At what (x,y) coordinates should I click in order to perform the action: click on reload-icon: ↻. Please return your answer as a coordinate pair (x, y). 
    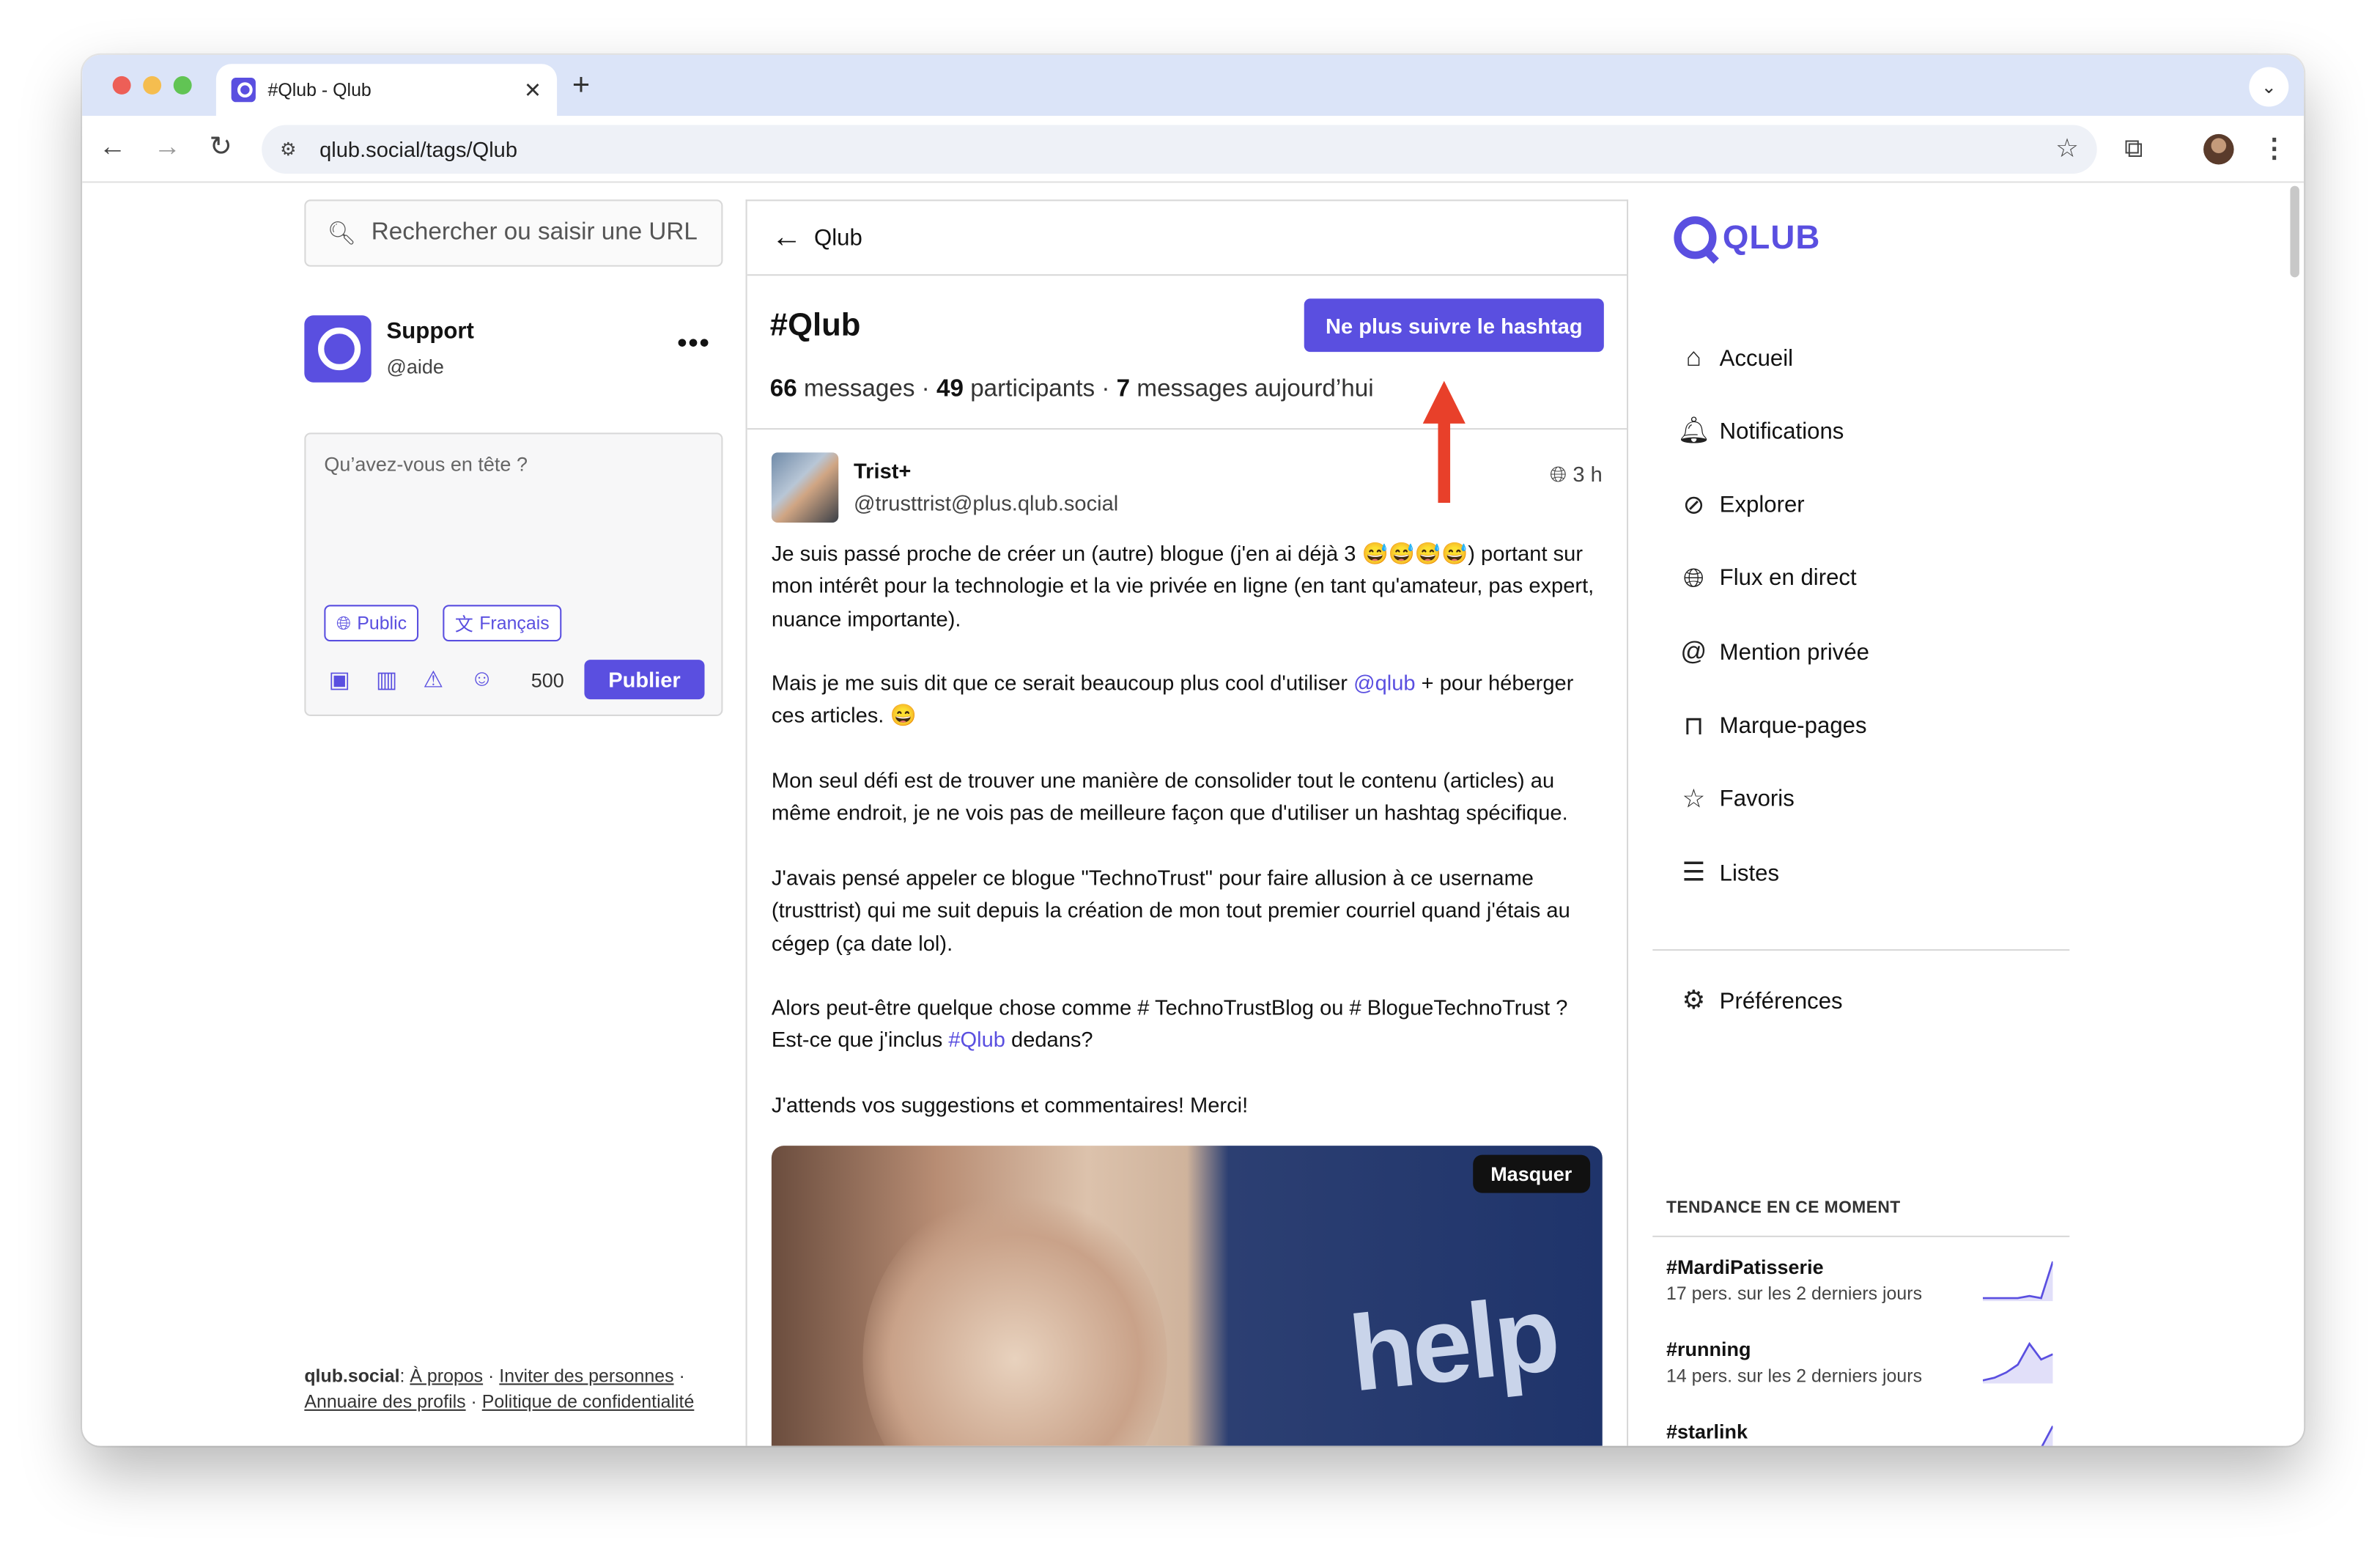
    Looking at the image, I should click on (220, 147).